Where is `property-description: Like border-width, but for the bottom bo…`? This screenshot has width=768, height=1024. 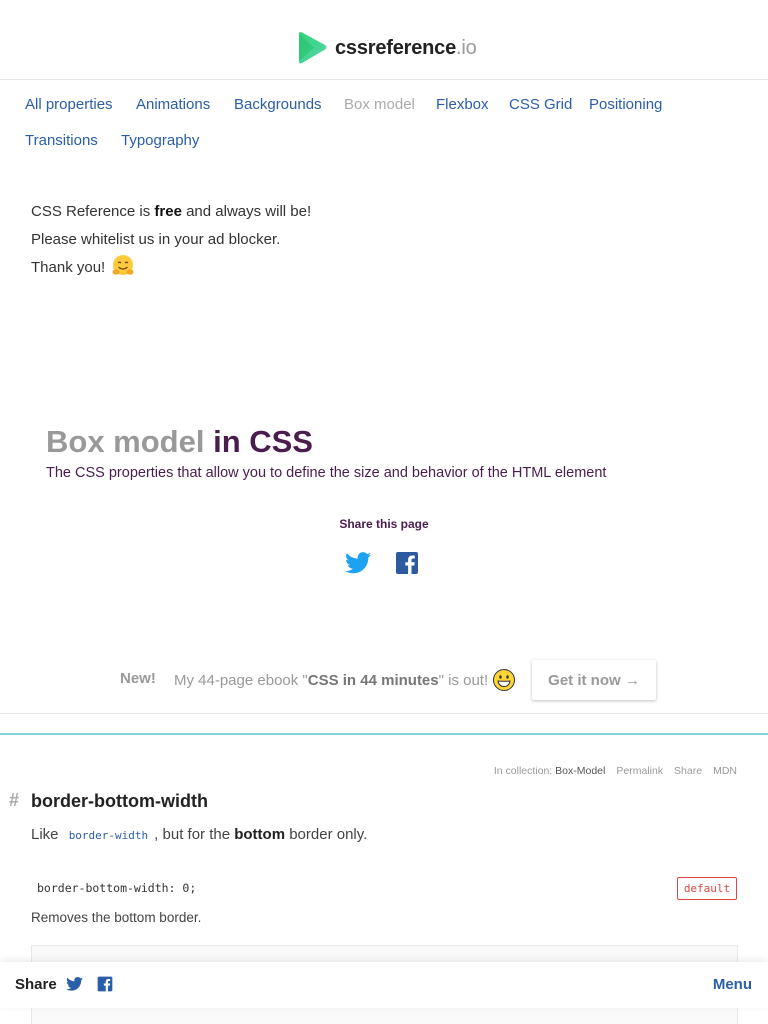 property-description: Like border-width, but for the bottom bo… is located at coordinates (199, 834).